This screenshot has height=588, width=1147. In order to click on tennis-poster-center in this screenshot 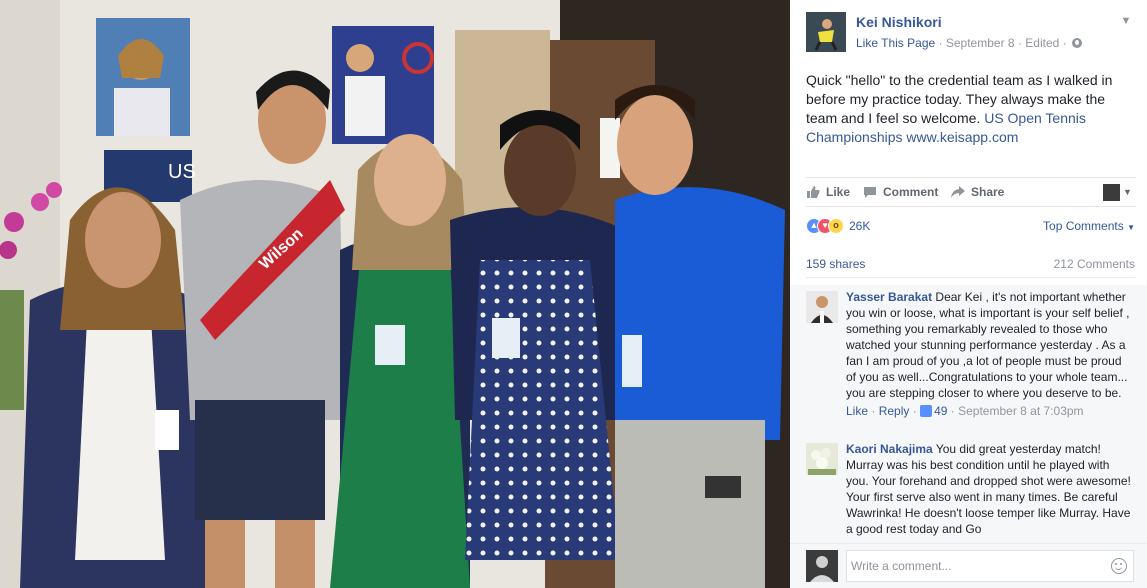, I will do `click(383, 85)`.